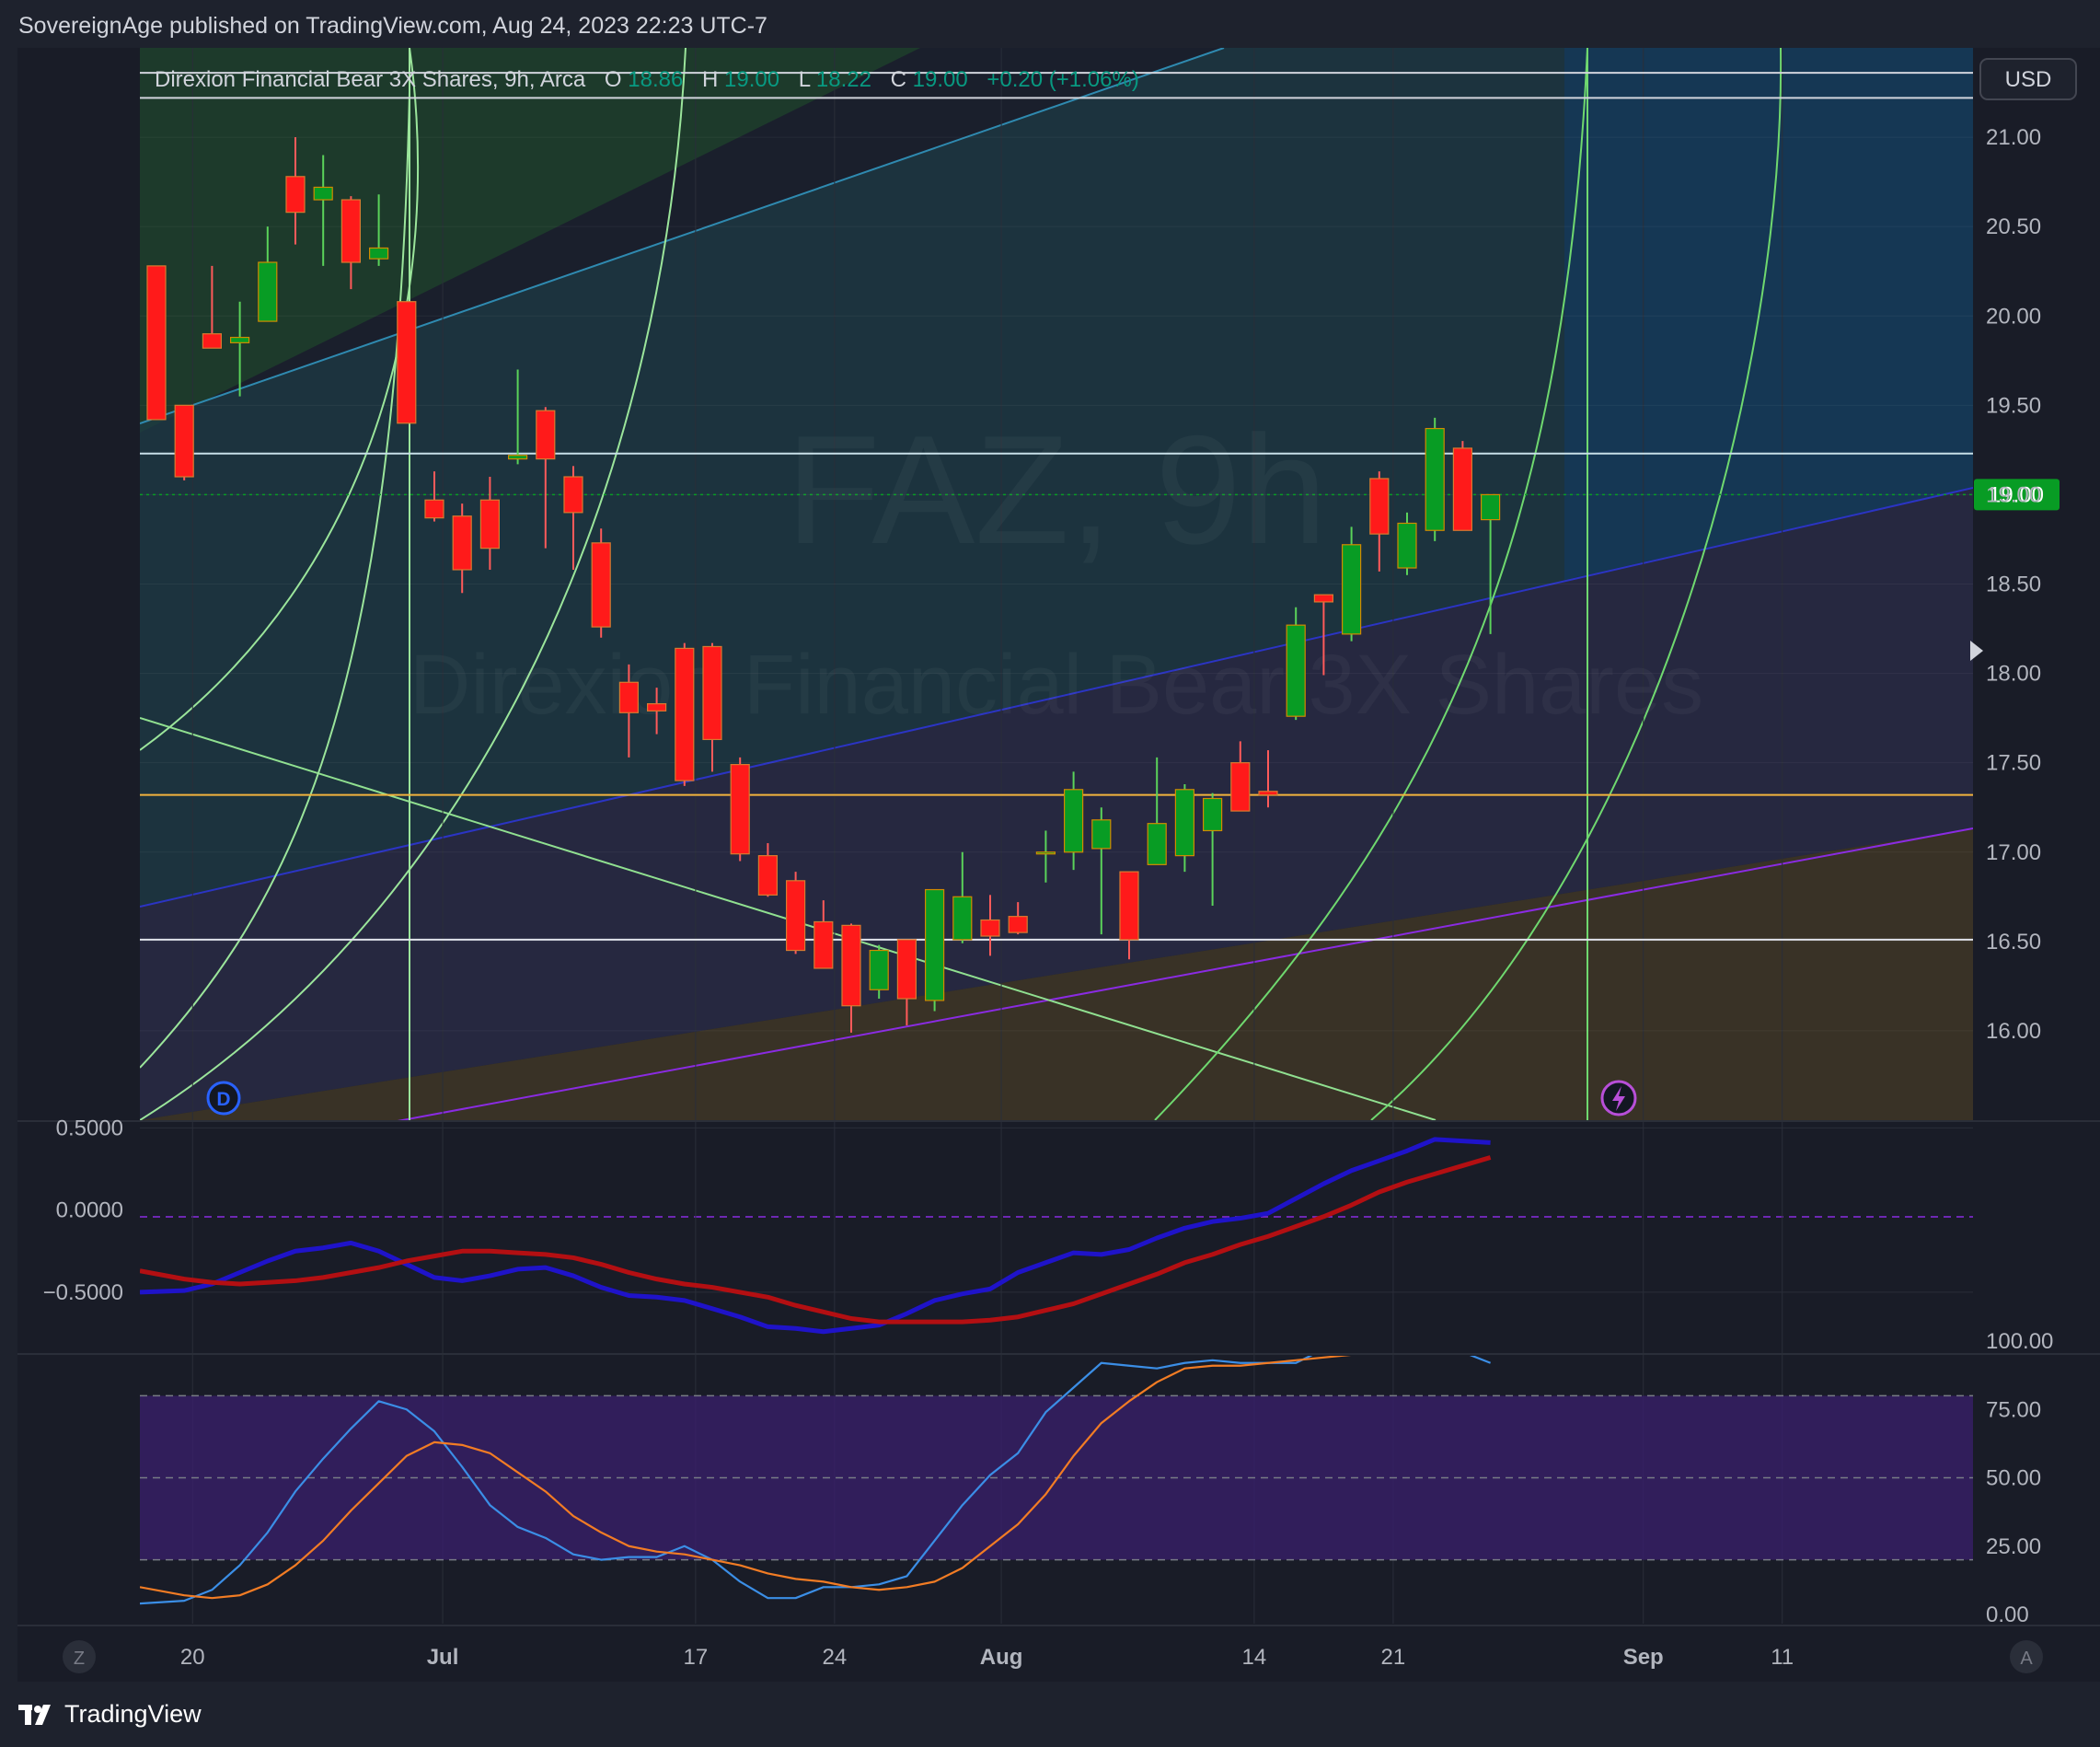  Describe the element at coordinates (2020, 1341) in the screenshot. I see `stochastic-axis-tick-label: 100.00` at that location.